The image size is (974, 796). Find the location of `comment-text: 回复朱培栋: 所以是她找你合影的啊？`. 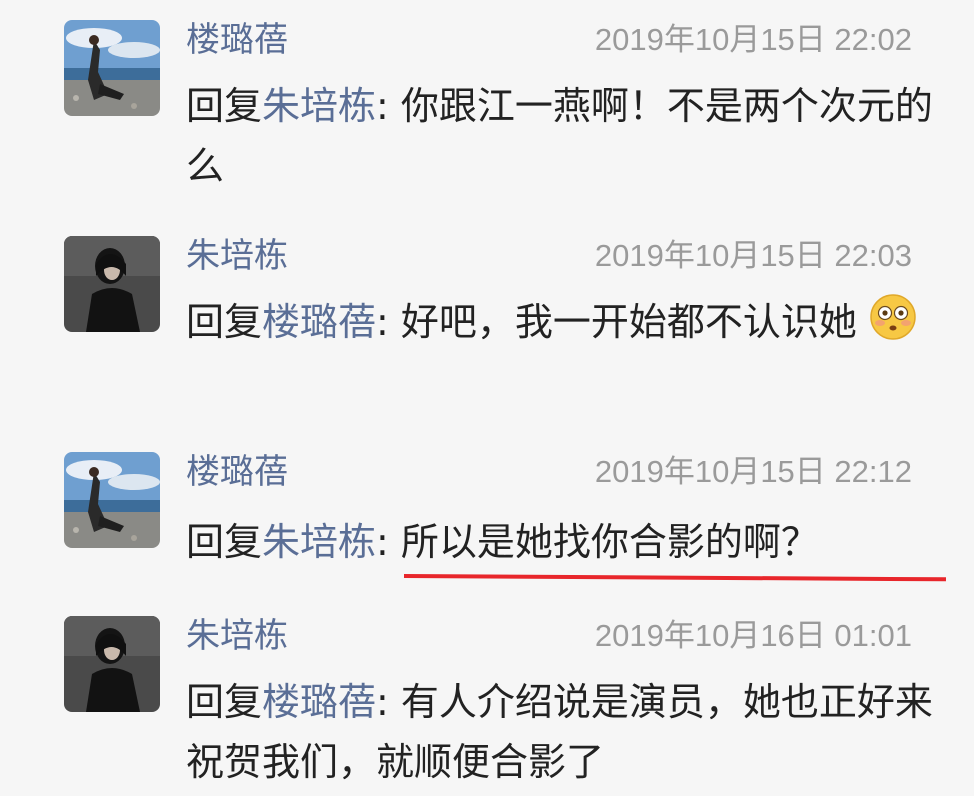

comment-text: 回复朱培栋: 所以是她找你合影的啊？ is located at coordinates (560, 542).